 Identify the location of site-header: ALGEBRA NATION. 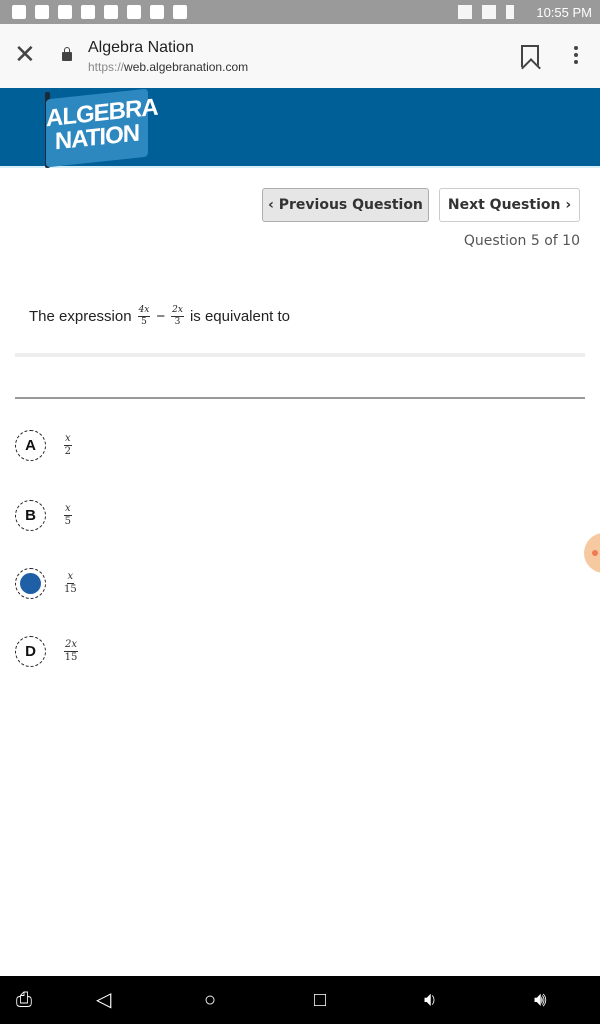
(300, 128).